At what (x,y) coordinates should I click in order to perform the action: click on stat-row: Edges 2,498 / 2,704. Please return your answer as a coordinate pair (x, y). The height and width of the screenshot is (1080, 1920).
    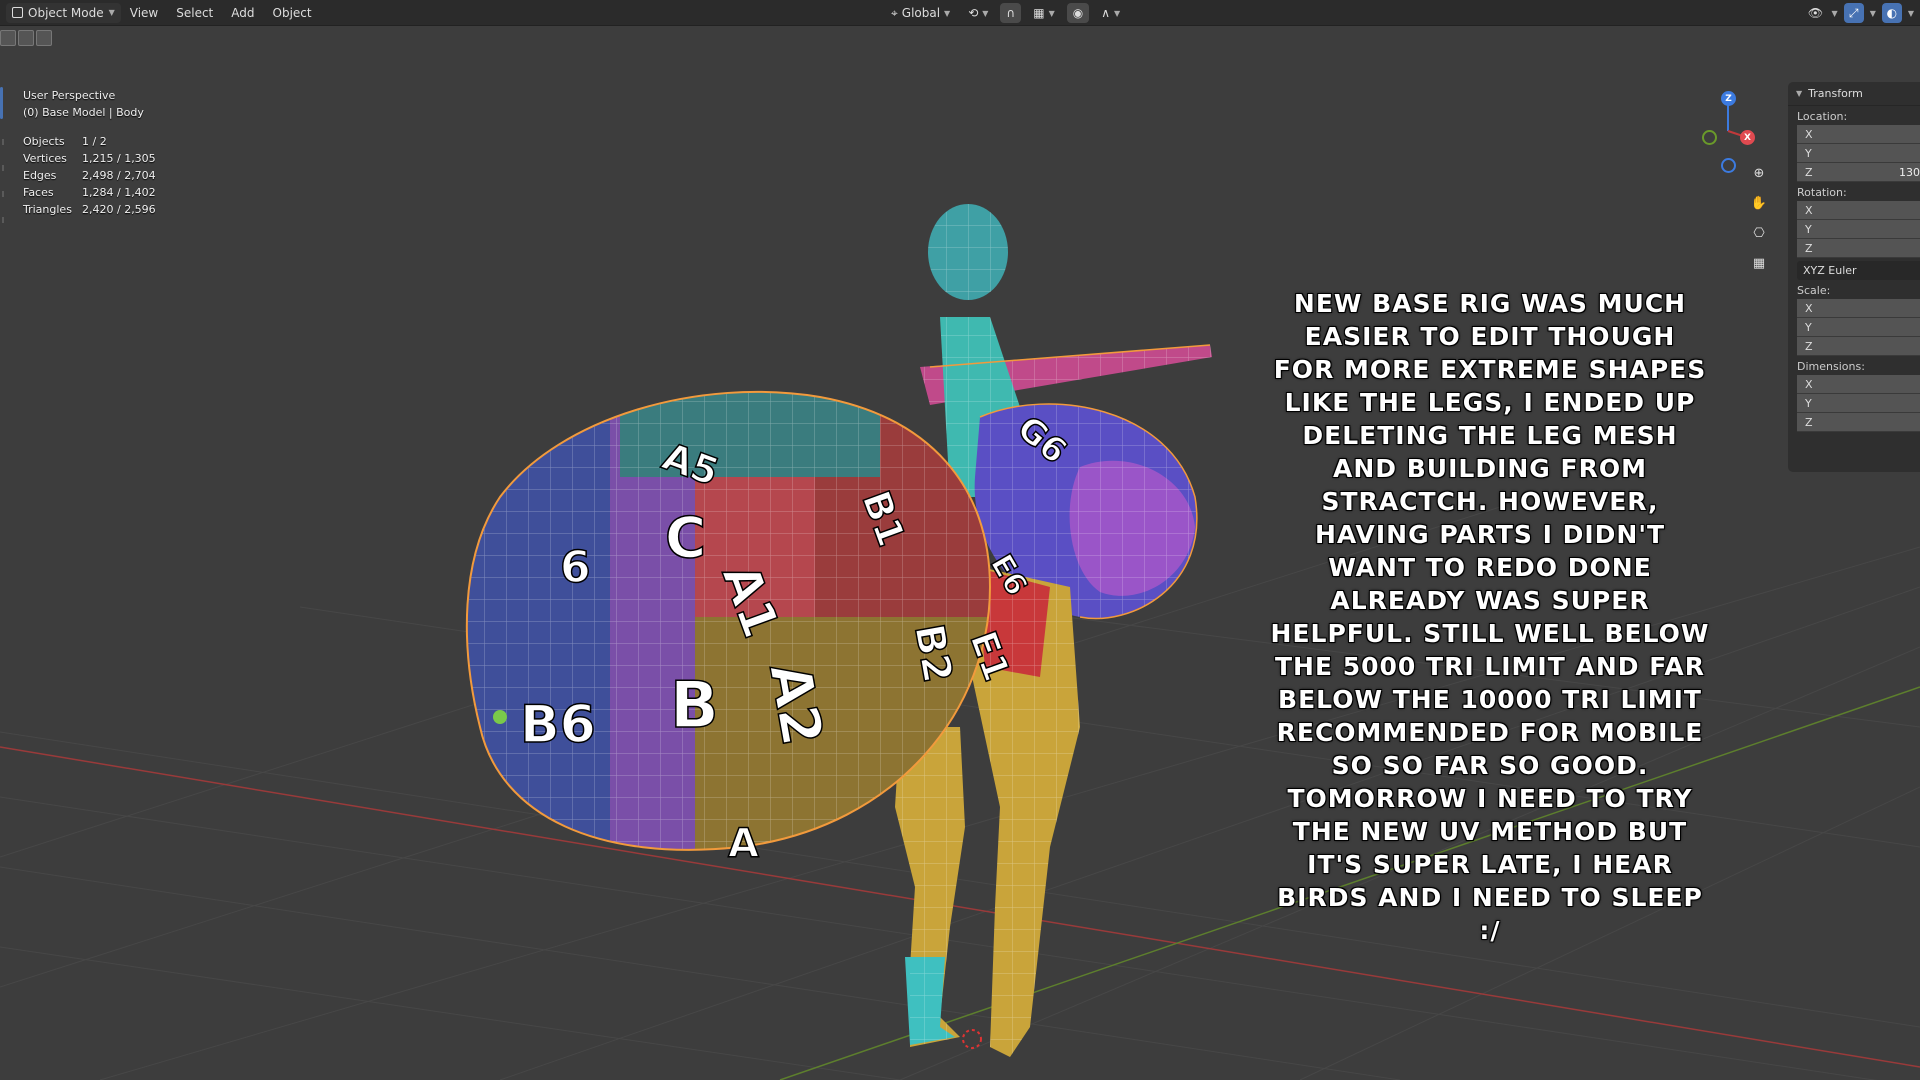
    Looking at the image, I should click on (89, 177).